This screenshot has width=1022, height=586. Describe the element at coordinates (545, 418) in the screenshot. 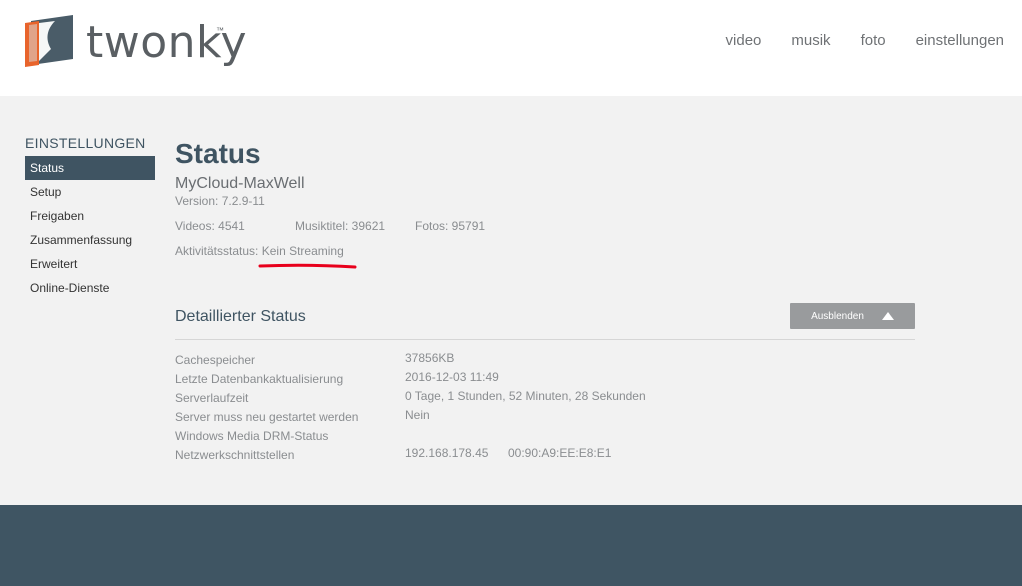

I see `detail-row-restart: Server muss neu gestartet werden Nein` at that location.